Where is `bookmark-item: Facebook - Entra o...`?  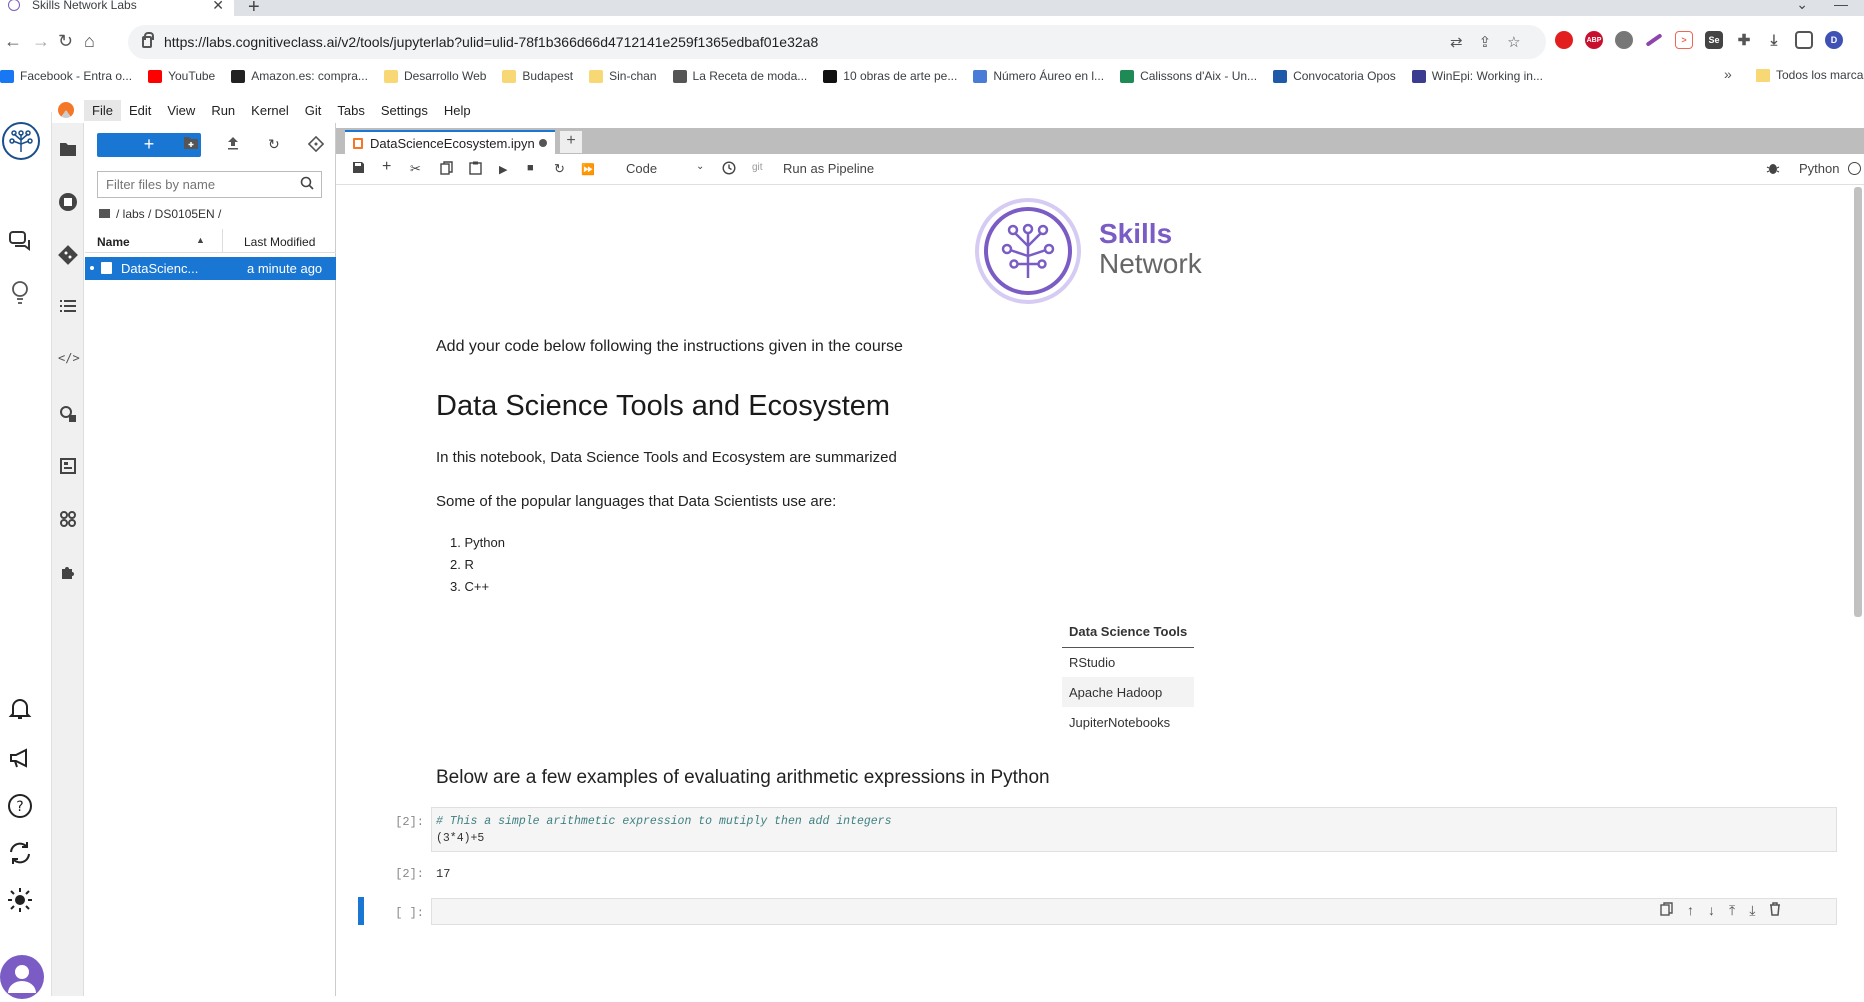
bookmark-item: Facebook - Entra o... is located at coordinates (66, 76).